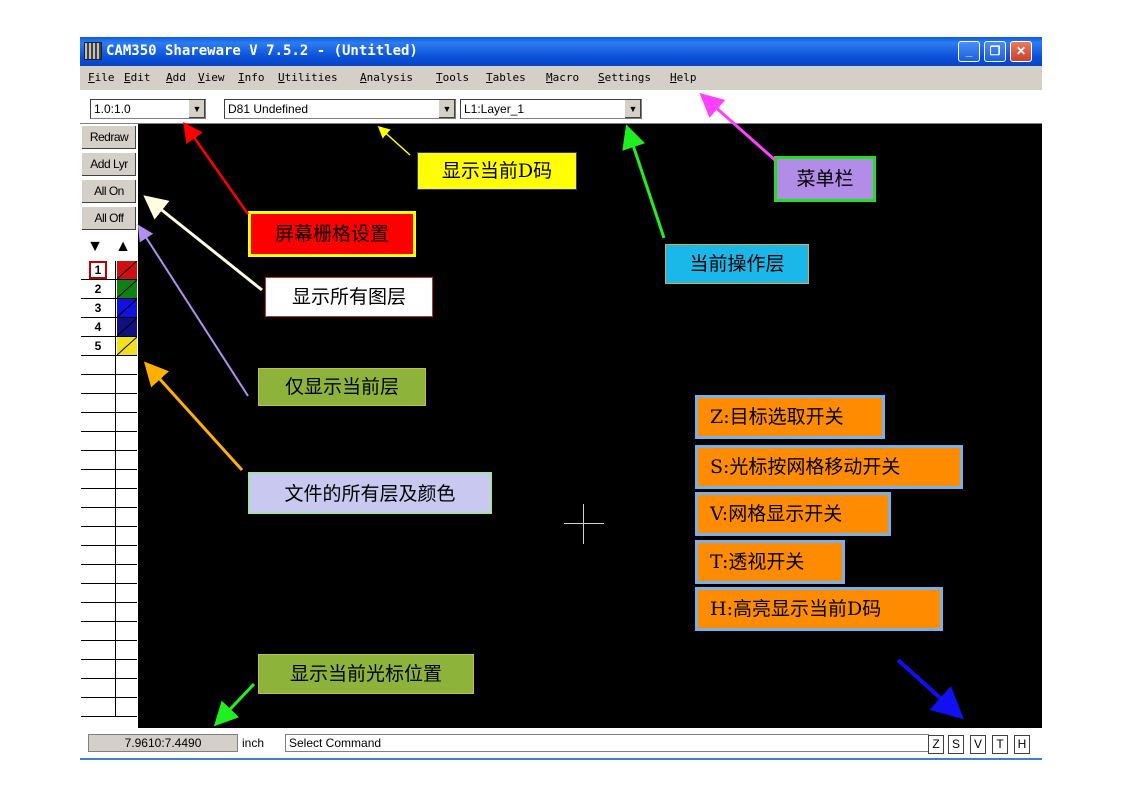 This screenshot has height=794, width=1123. What do you see at coordinates (551, 109) in the screenshot?
I see `layer-select: L1:Layer_1 ▼` at bounding box center [551, 109].